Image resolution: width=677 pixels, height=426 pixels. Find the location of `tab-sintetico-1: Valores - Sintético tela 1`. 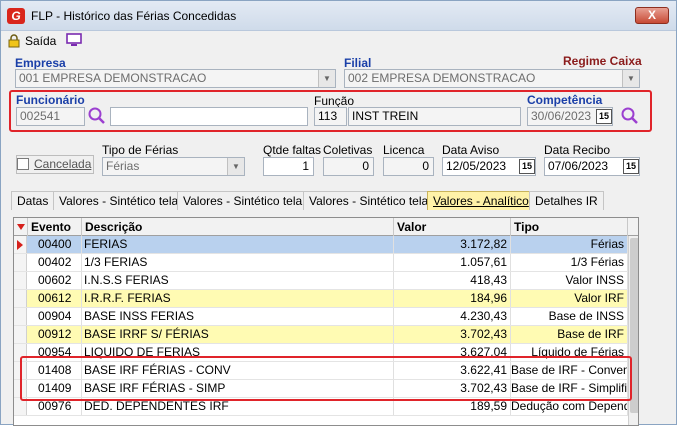

tab-sintetico-1: Valores - Sintético tela 1 is located at coordinates (124, 200).